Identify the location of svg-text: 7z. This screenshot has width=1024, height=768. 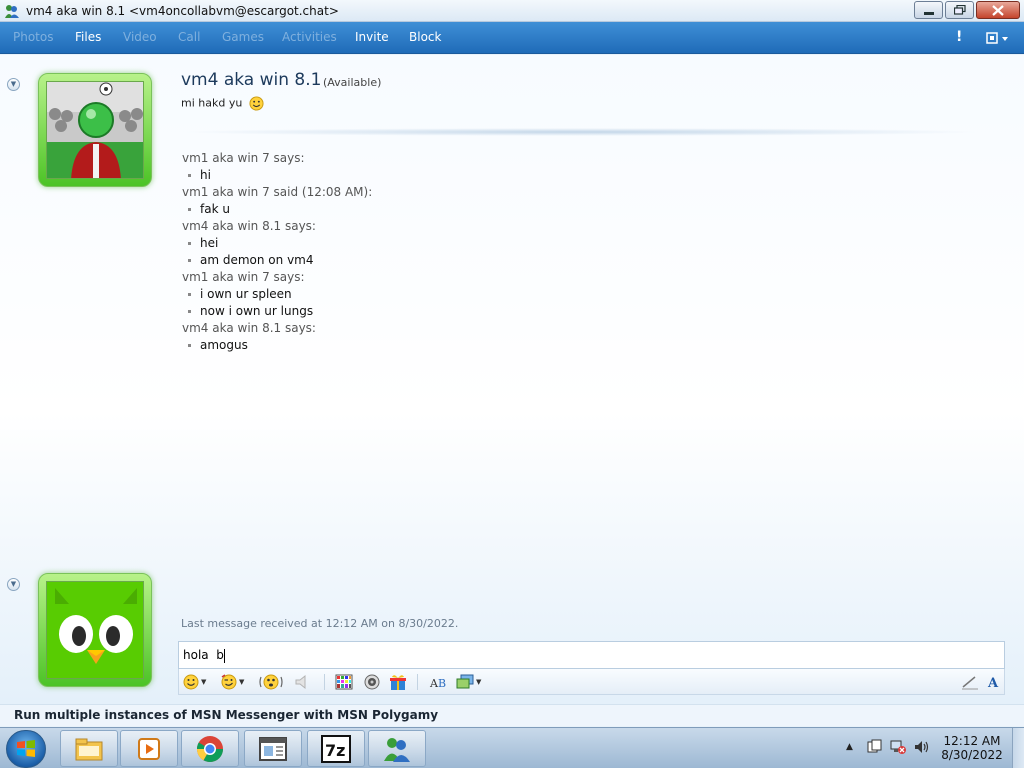
(335, 750).